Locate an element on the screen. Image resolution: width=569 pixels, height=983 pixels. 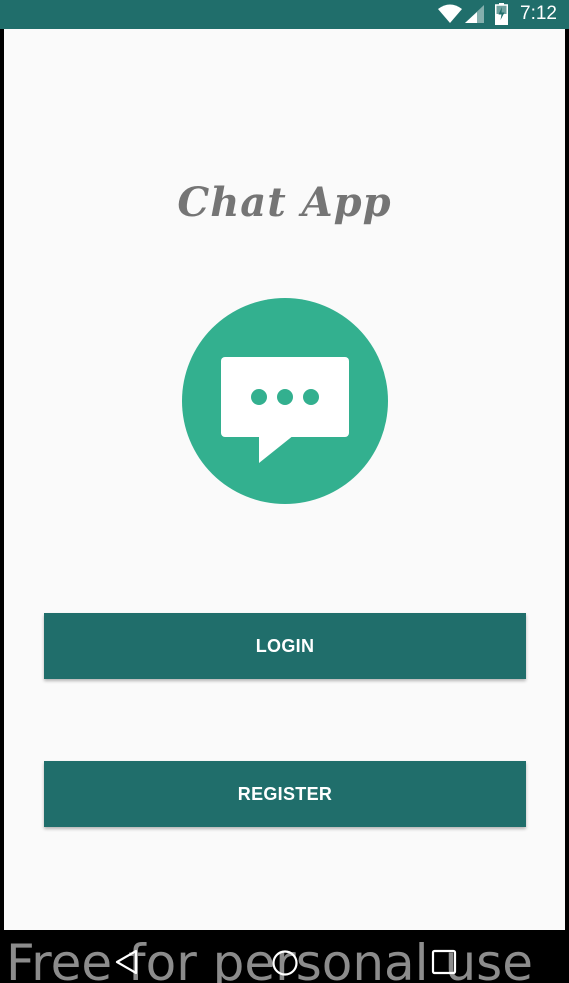
chat-bubble-icon is located at coordinates (285, 410).